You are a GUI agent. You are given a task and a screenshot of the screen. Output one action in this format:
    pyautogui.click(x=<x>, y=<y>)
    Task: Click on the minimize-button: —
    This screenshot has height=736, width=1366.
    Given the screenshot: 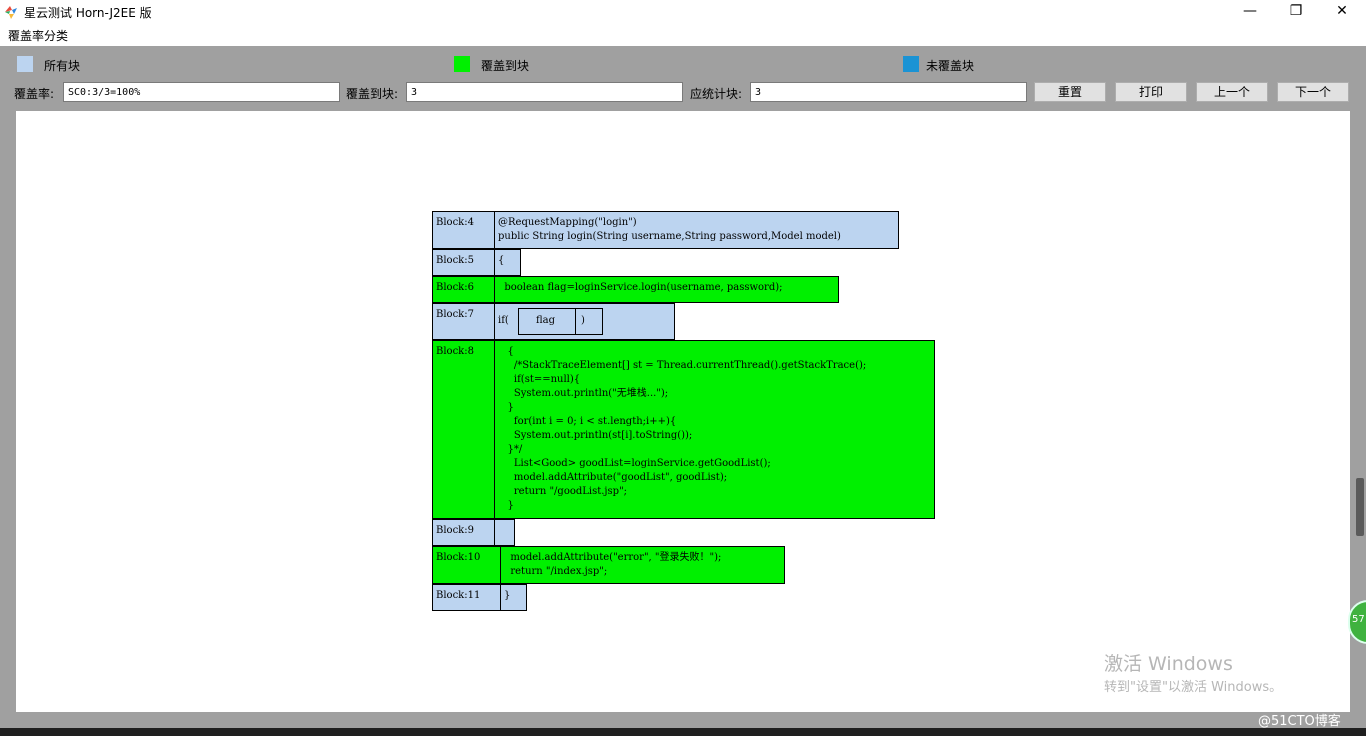 What is the action you would take?
    pyautogui.click(x=1250, y=12)
    